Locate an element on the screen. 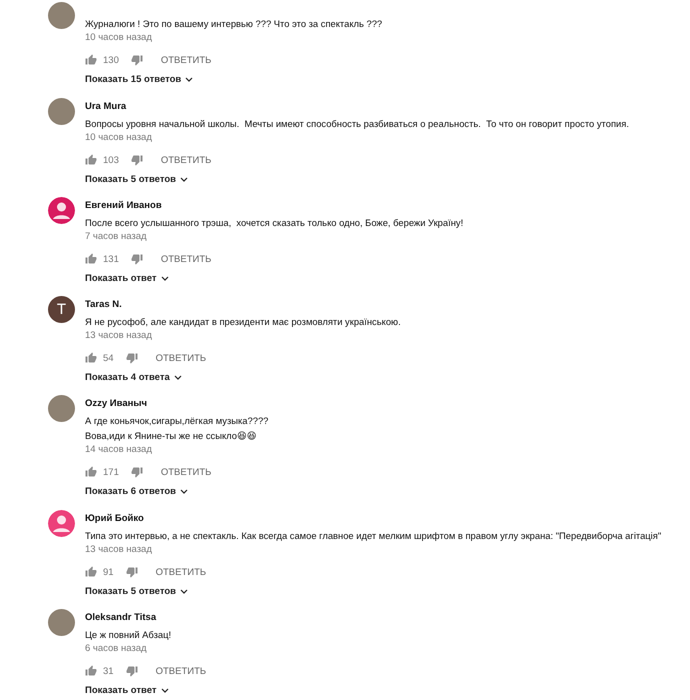 The height and width of the screenshot is (700, 690). comment-text: После всего услышанного трэша, хочется сказать только одно, Боже, бережи Україну! is located at coordinates (274, 223).